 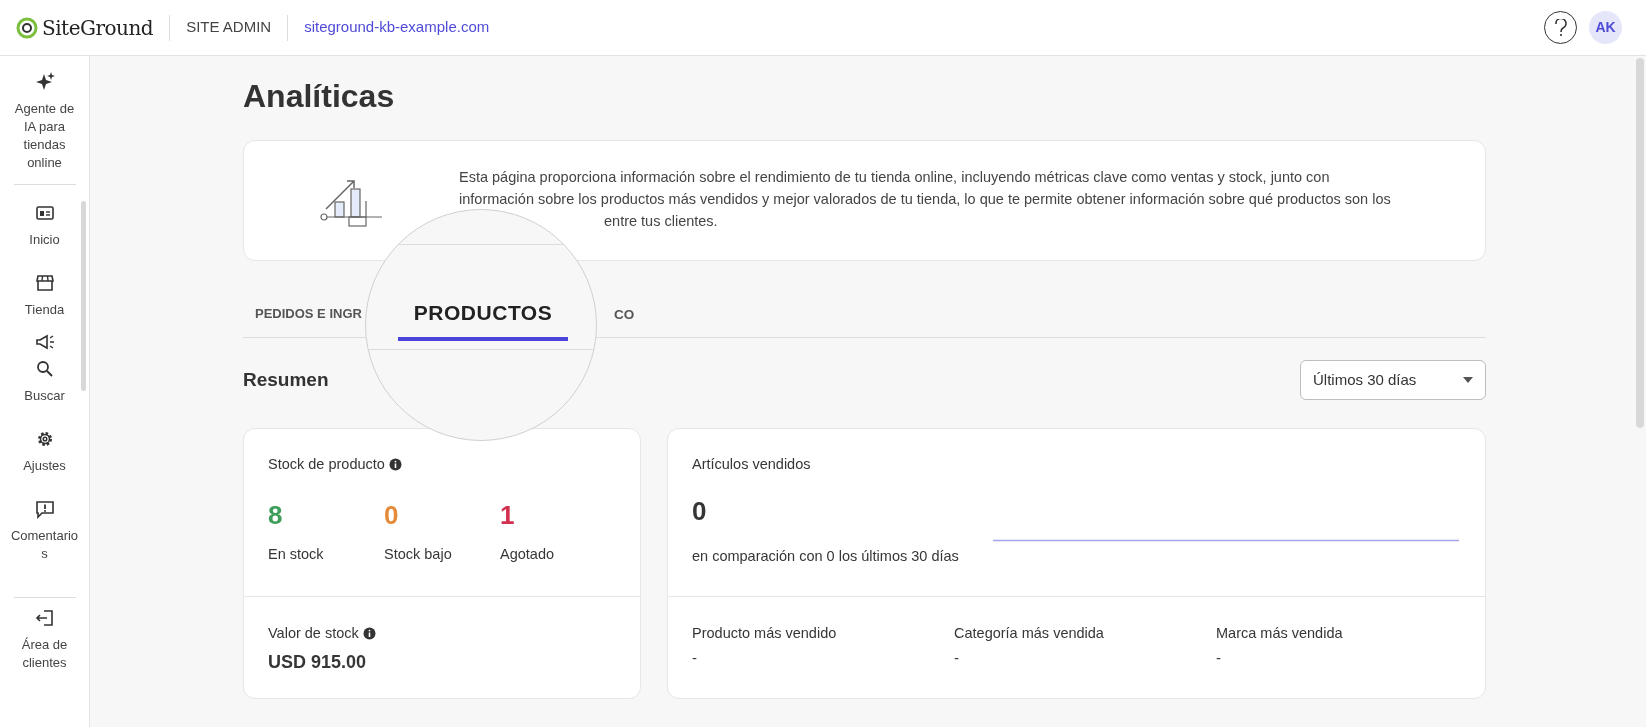 What do you see at coordinates (44, 382) in the screenshot?
I see `sidebar-item: Buscar` at bounding box center [44, 382].